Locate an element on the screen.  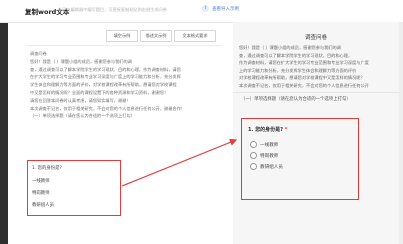
description-example-button: 描述文示例 is located at coordinates (156, 36).